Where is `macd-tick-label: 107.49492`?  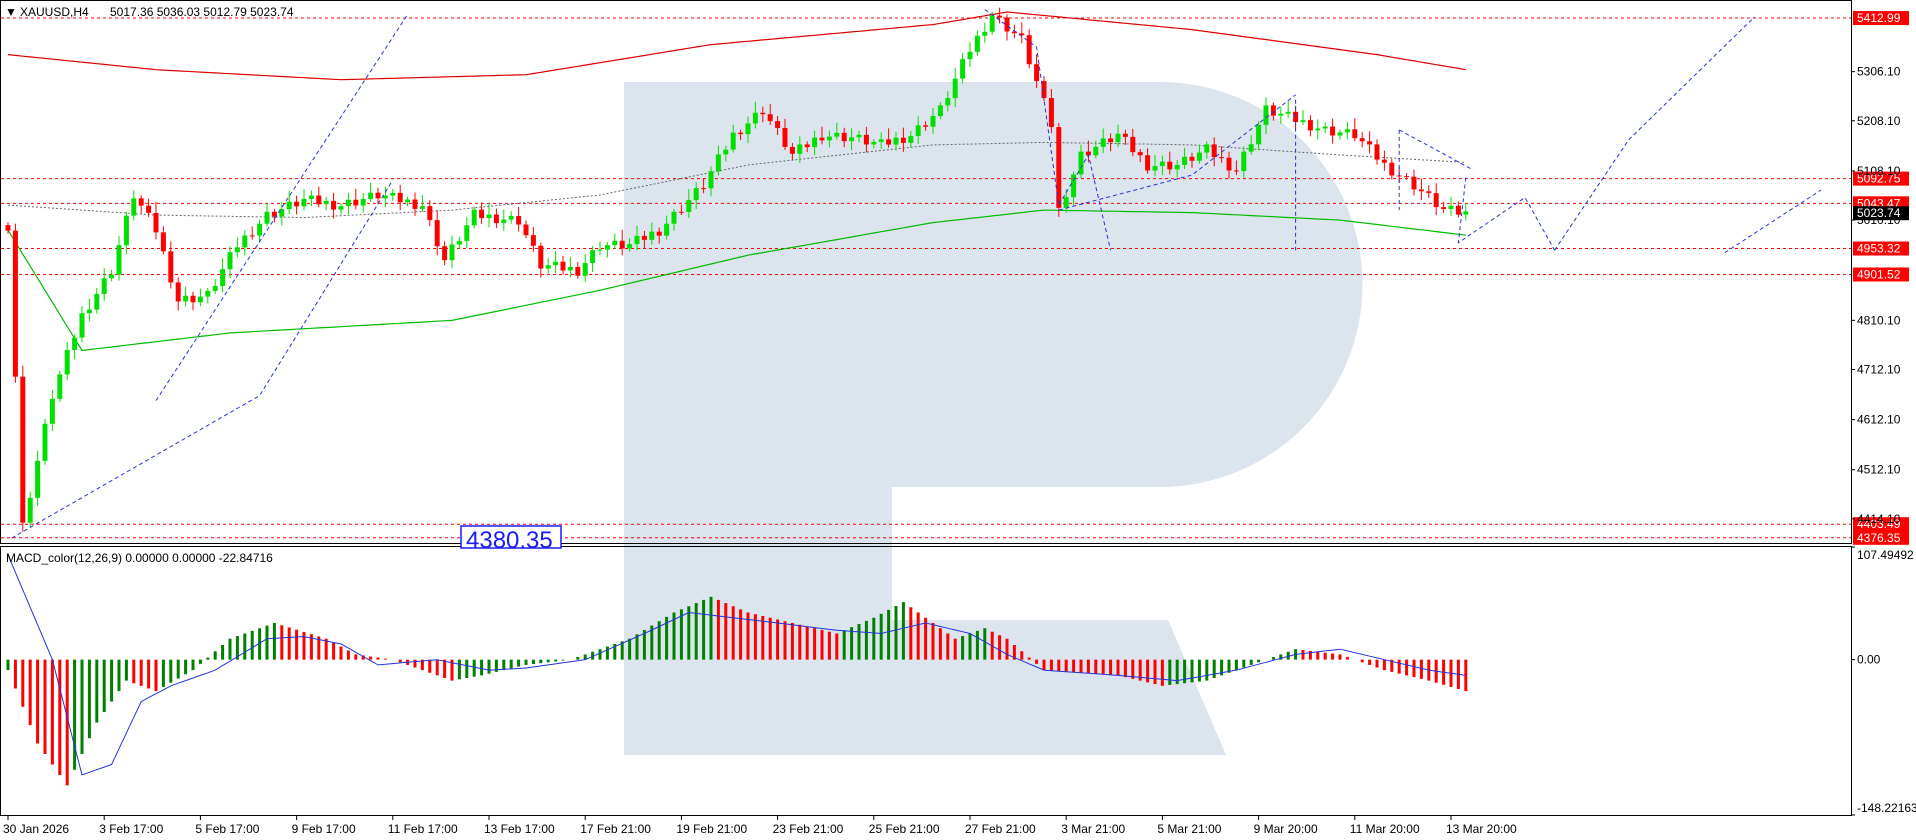
macd-tick-label: 107.49492 is located at coordinates (1885, 555).